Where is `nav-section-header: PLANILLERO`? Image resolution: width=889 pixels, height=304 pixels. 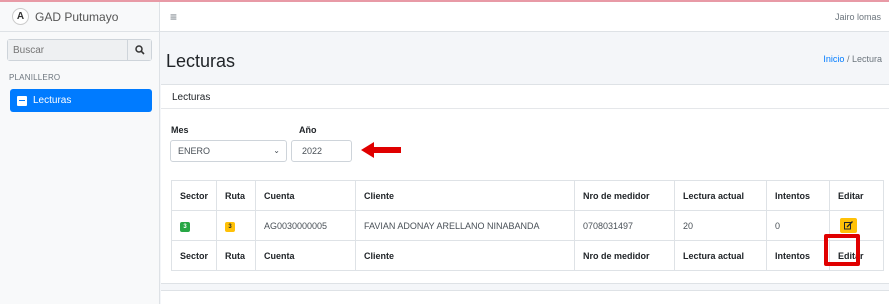 nav-section-header: PLANILLERO is located at coordinates (35, 77).